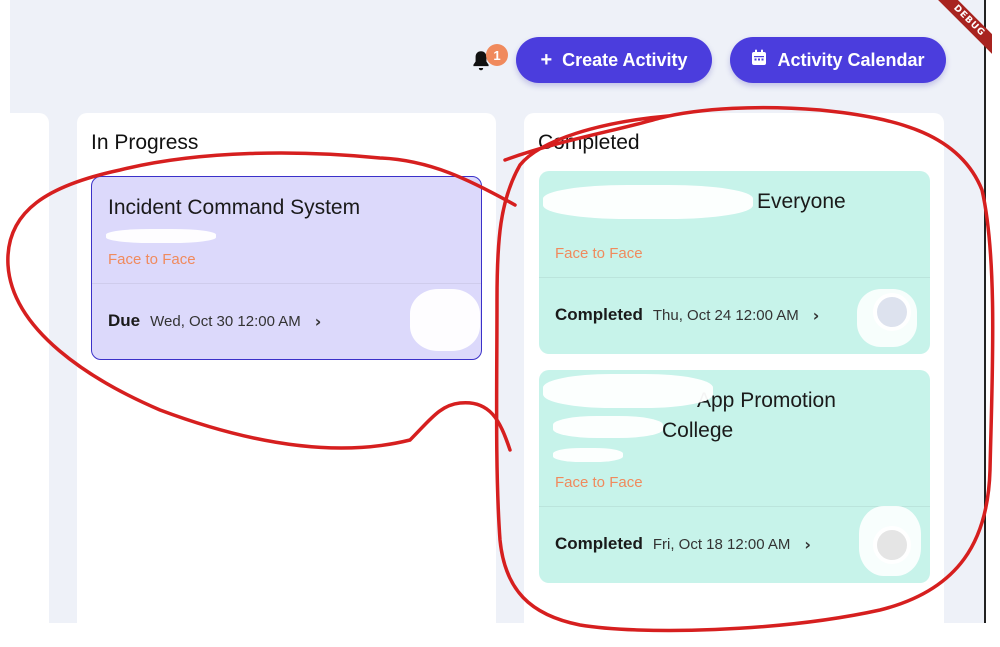 Image resolution: width=1000 pixels, height=647 pixels. I want to click on completed-date: Fri, Oct 18 12:00 AM, so click(721, 544).